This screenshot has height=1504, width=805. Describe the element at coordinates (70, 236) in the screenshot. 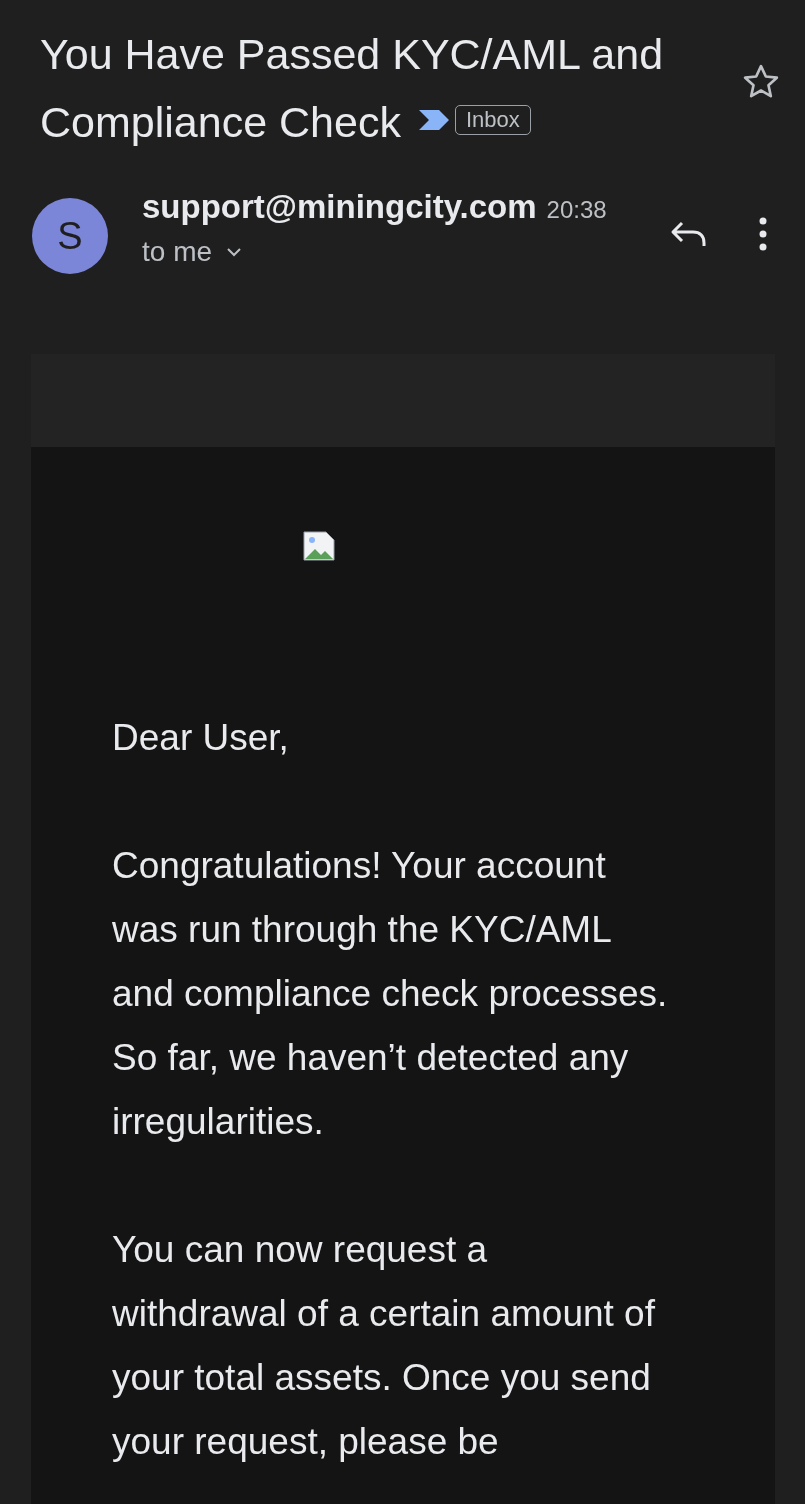

I see `sender-avatar: S` at that location.